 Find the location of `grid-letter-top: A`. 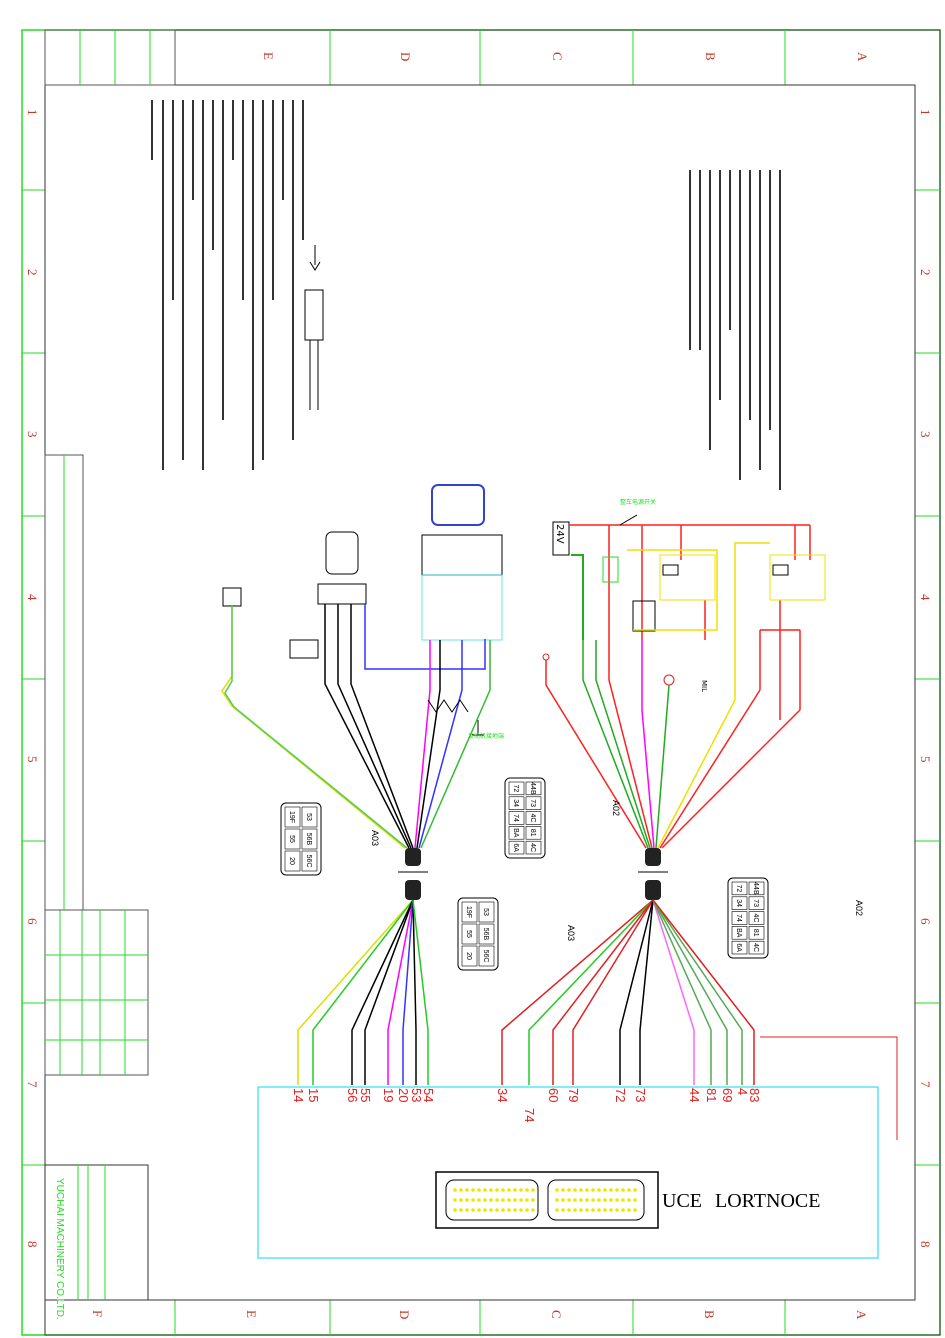

grid-letter-top: A is located at coordinates (862, 57).